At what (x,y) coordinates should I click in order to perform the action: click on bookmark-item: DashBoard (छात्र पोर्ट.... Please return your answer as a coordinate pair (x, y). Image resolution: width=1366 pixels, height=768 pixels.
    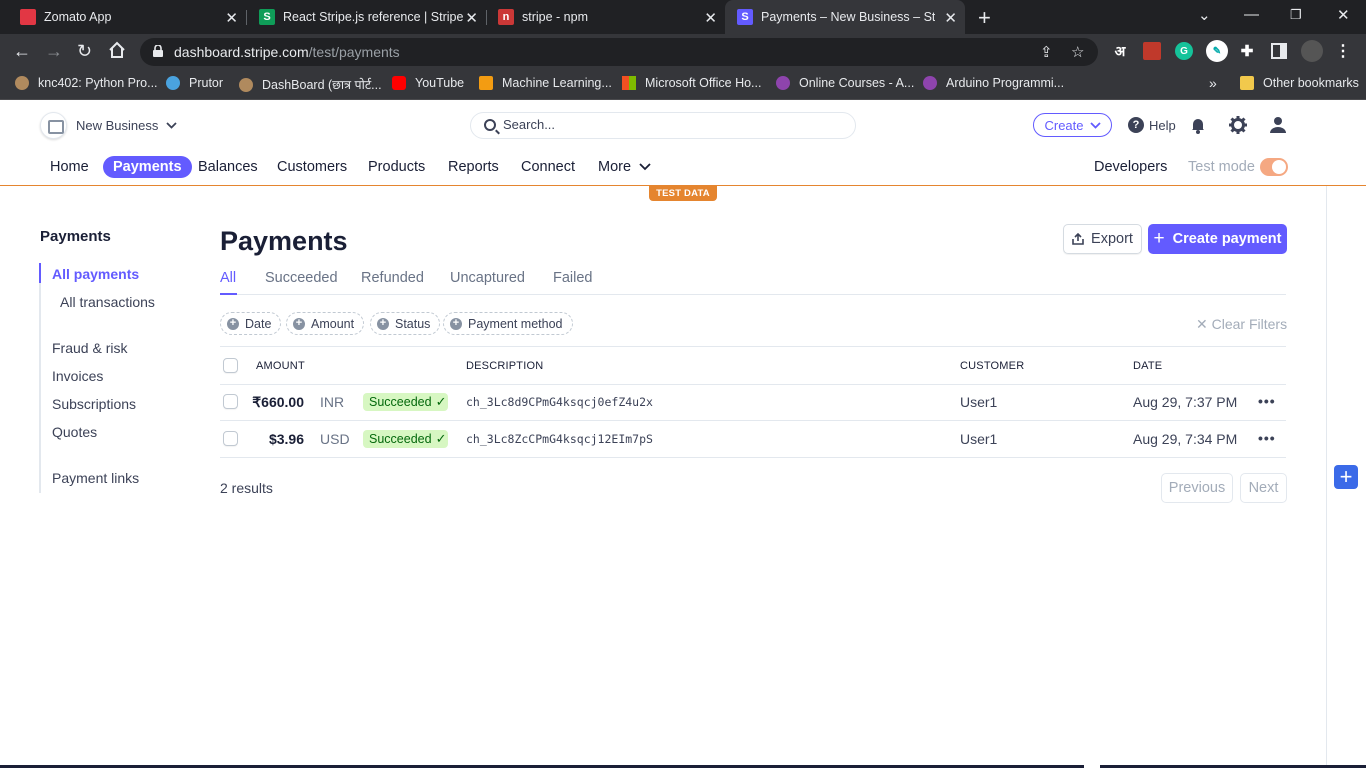
    Looking at the image, I should click on (310, 84).